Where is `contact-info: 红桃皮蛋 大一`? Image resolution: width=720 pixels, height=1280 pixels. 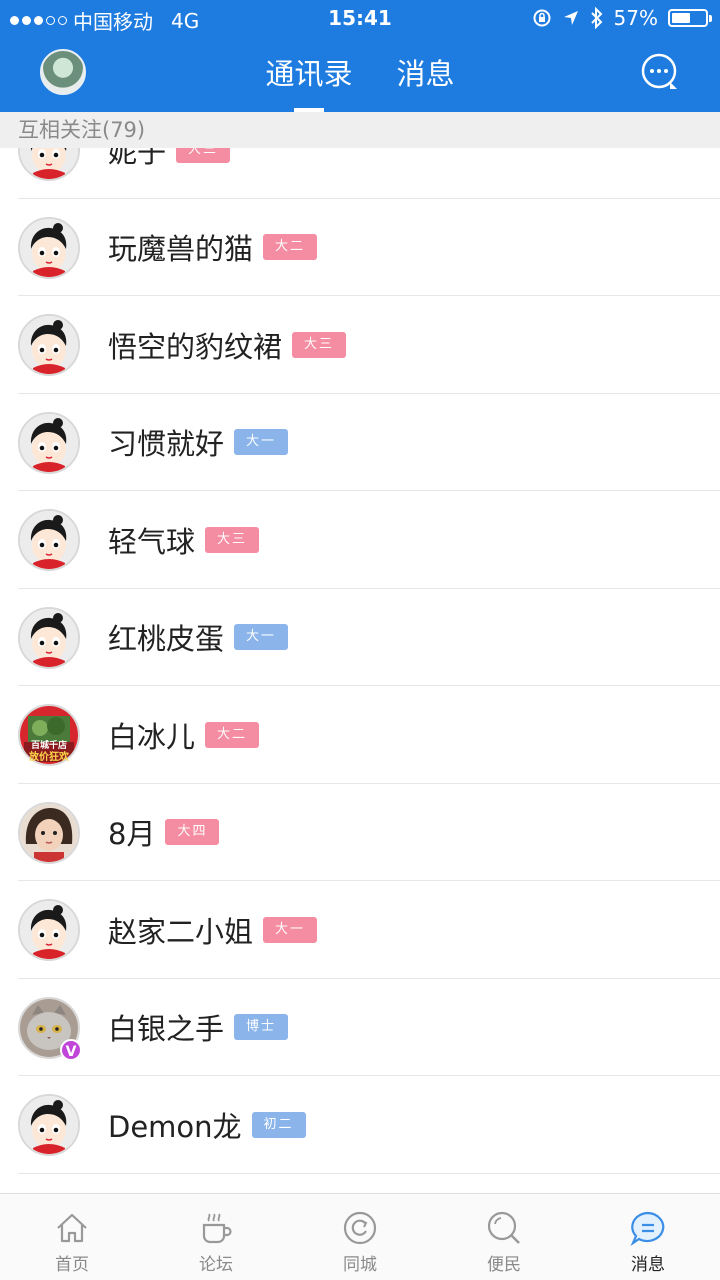
contact-info: 红桃皮蛋 大一 is located at coordinates (198, 637).